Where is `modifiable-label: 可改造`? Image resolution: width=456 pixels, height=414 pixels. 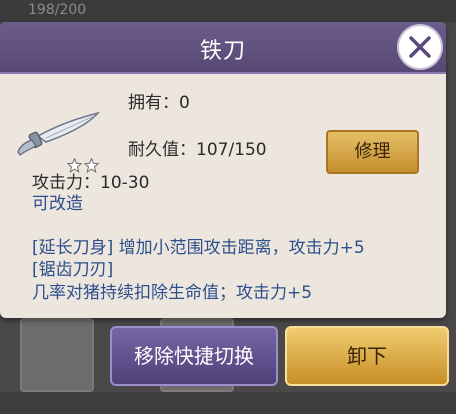 modifiable-label: 可改造 is located at coordinates (57, 204).